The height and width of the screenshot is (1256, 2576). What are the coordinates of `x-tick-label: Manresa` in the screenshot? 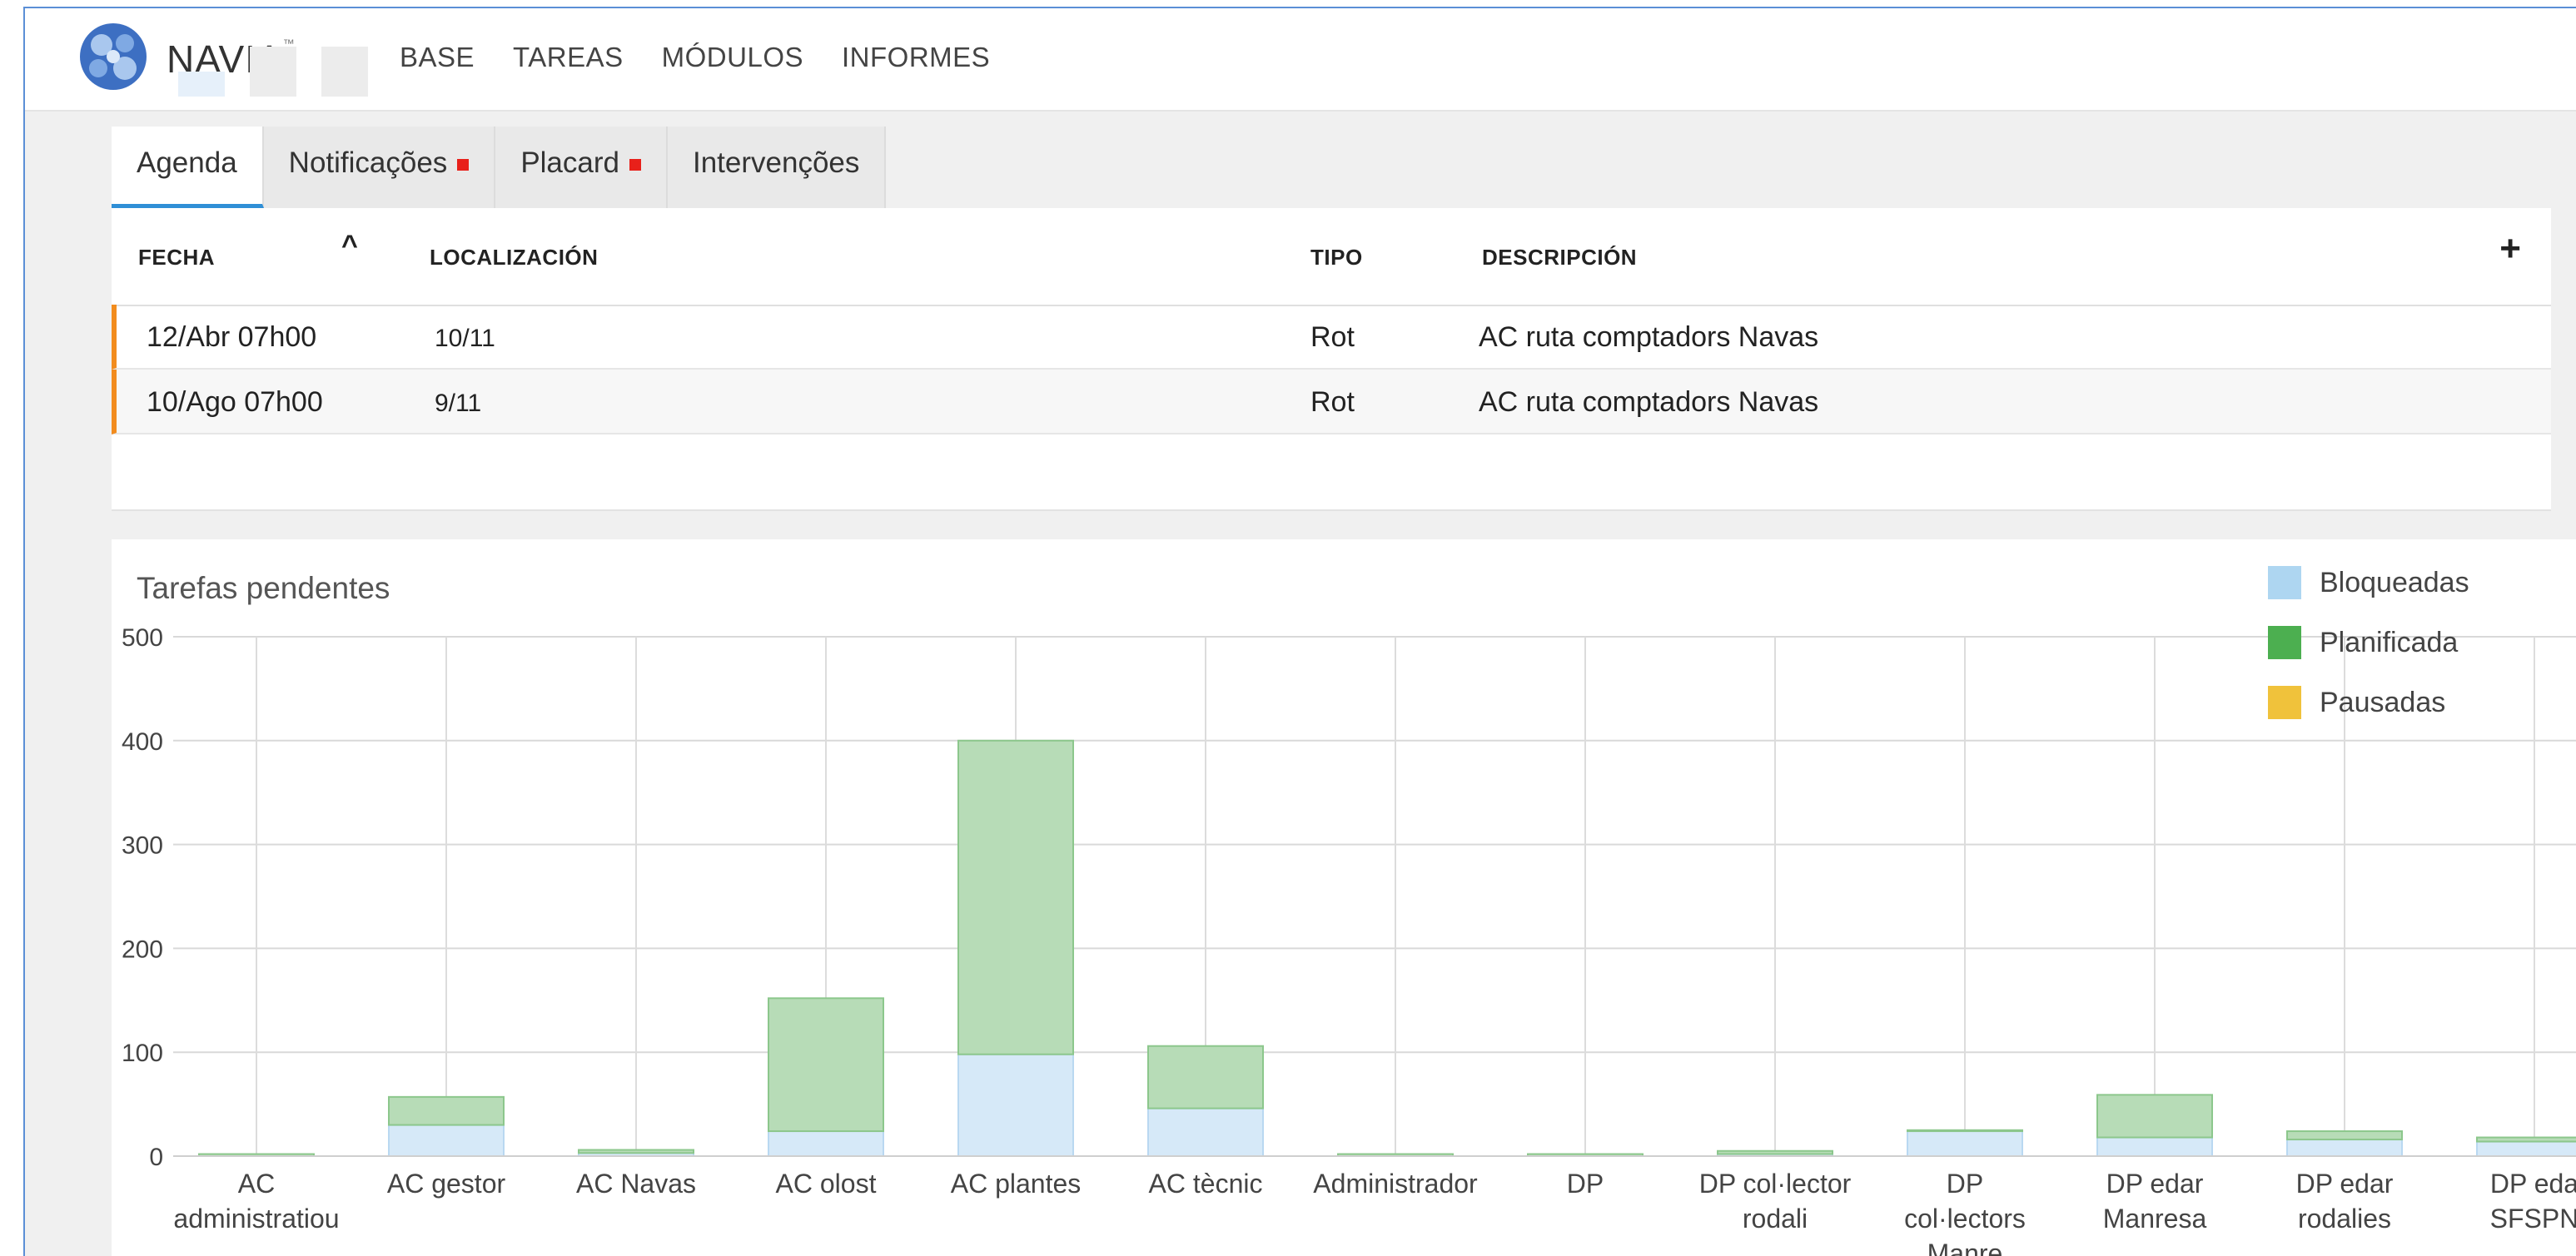 It's located at (2155, 1219).